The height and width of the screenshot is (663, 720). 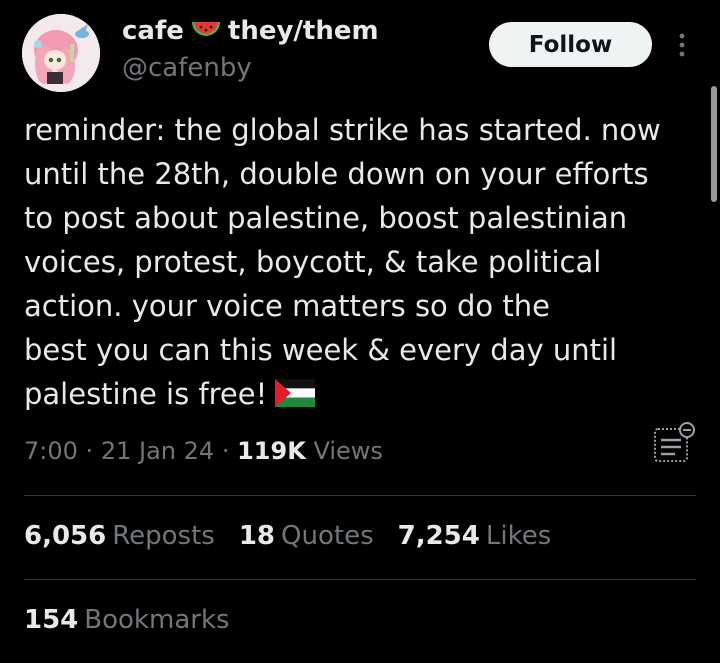 I want to click on reposts-stat: 6,056 Reposts, so click(x=119, y=536).